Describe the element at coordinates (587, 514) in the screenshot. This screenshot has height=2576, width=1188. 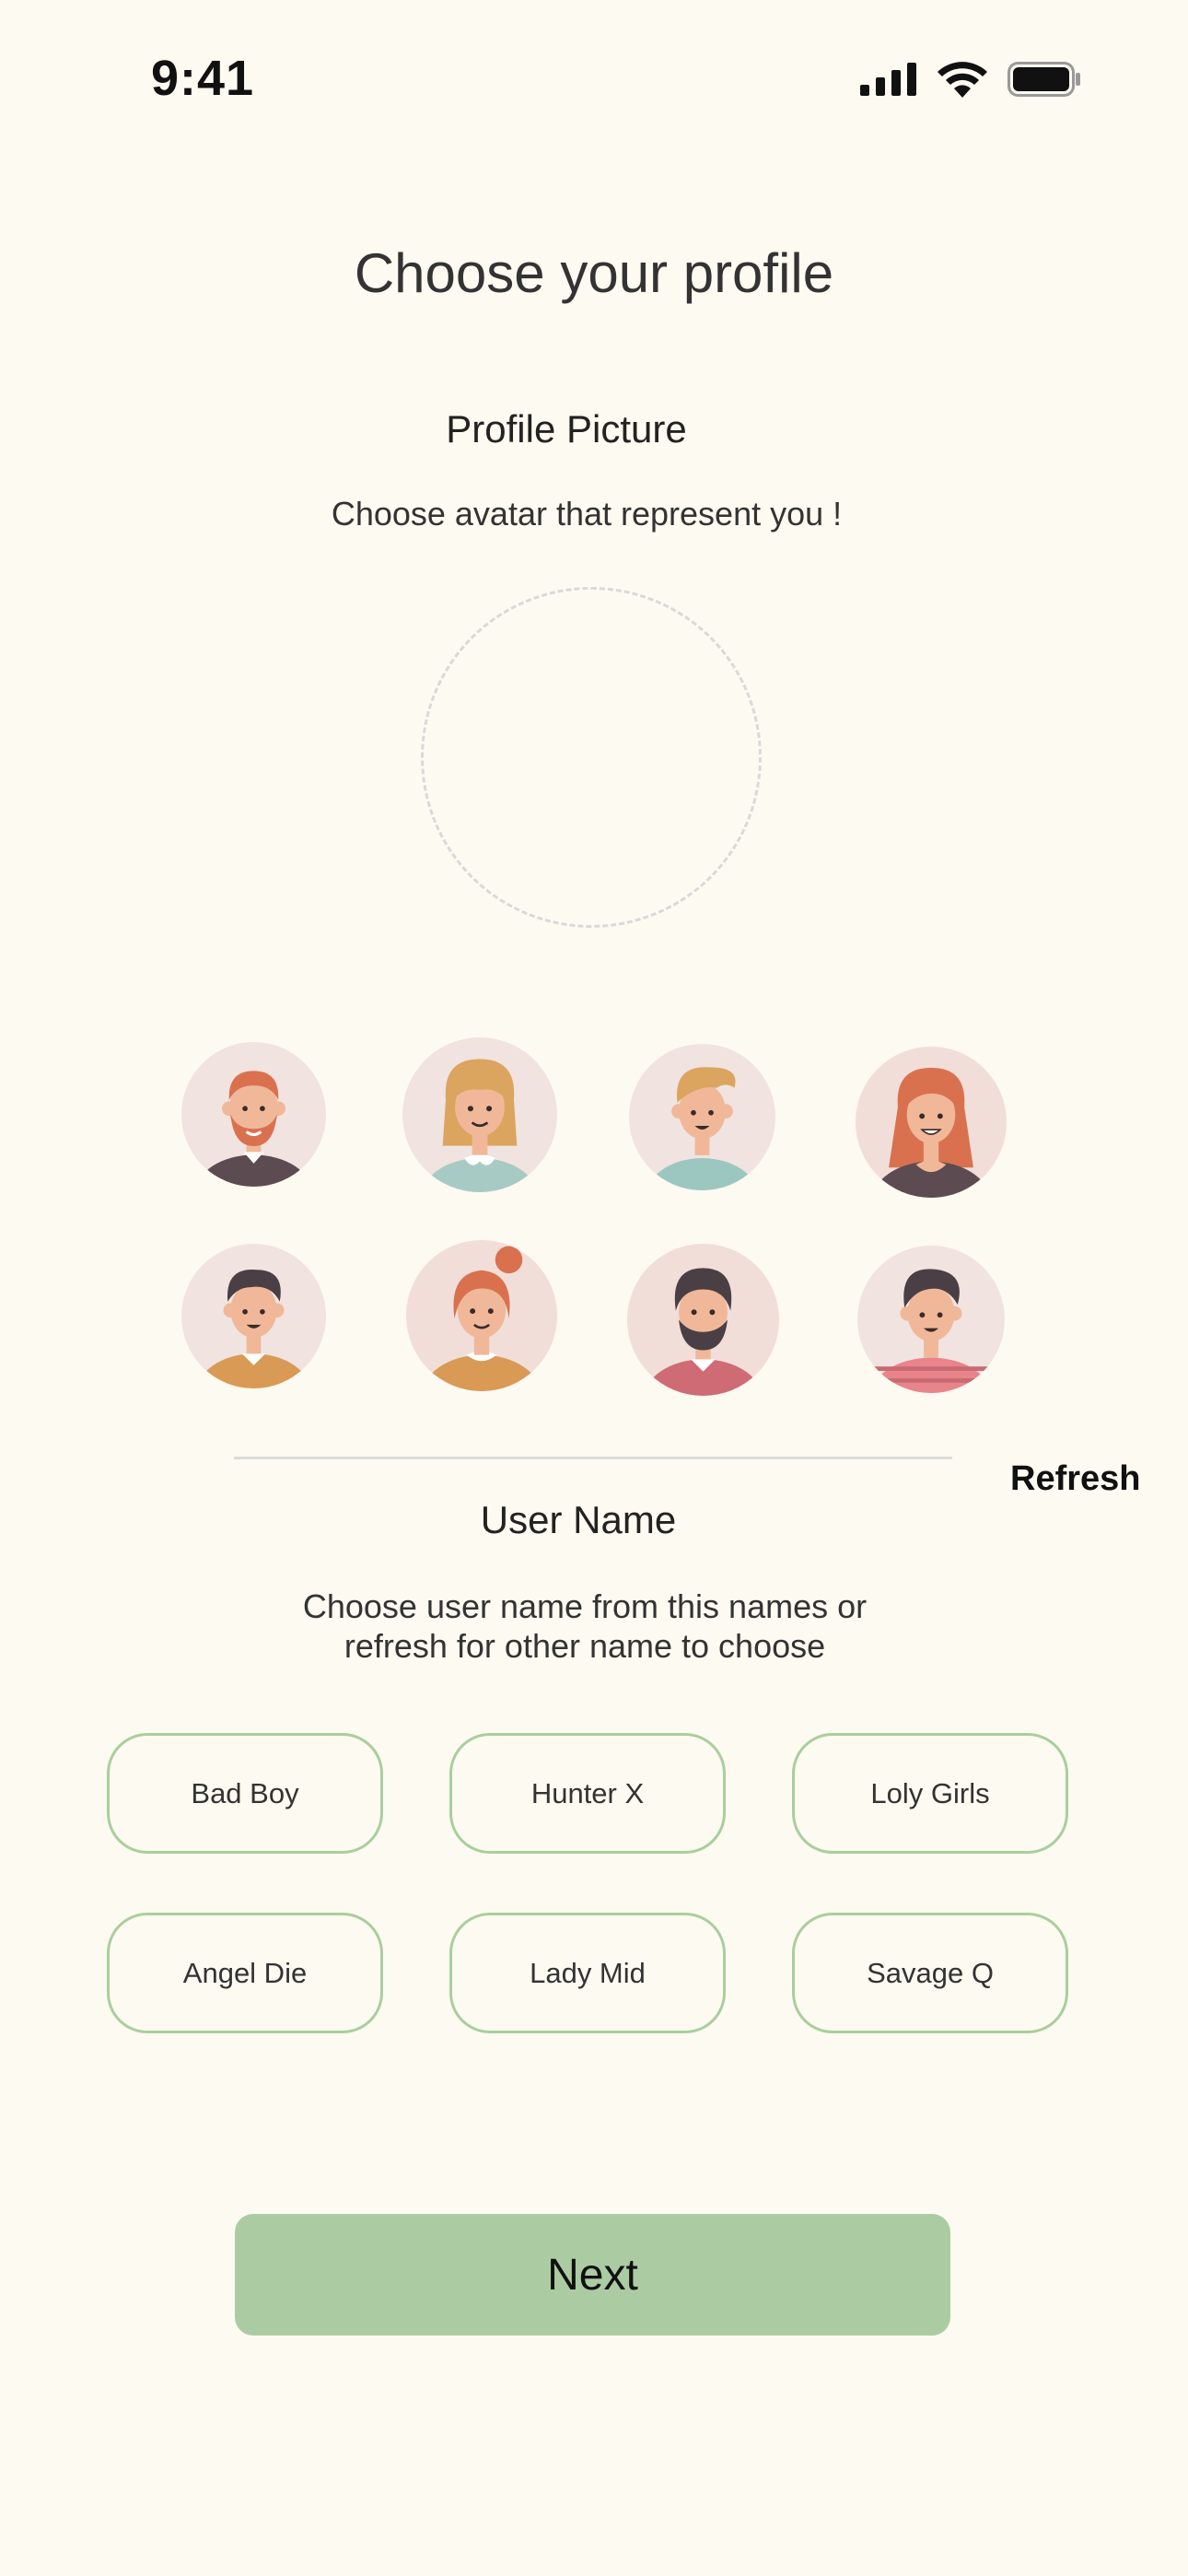
I see `profile-picture-description: Choose avatar that represent you !` at that location.